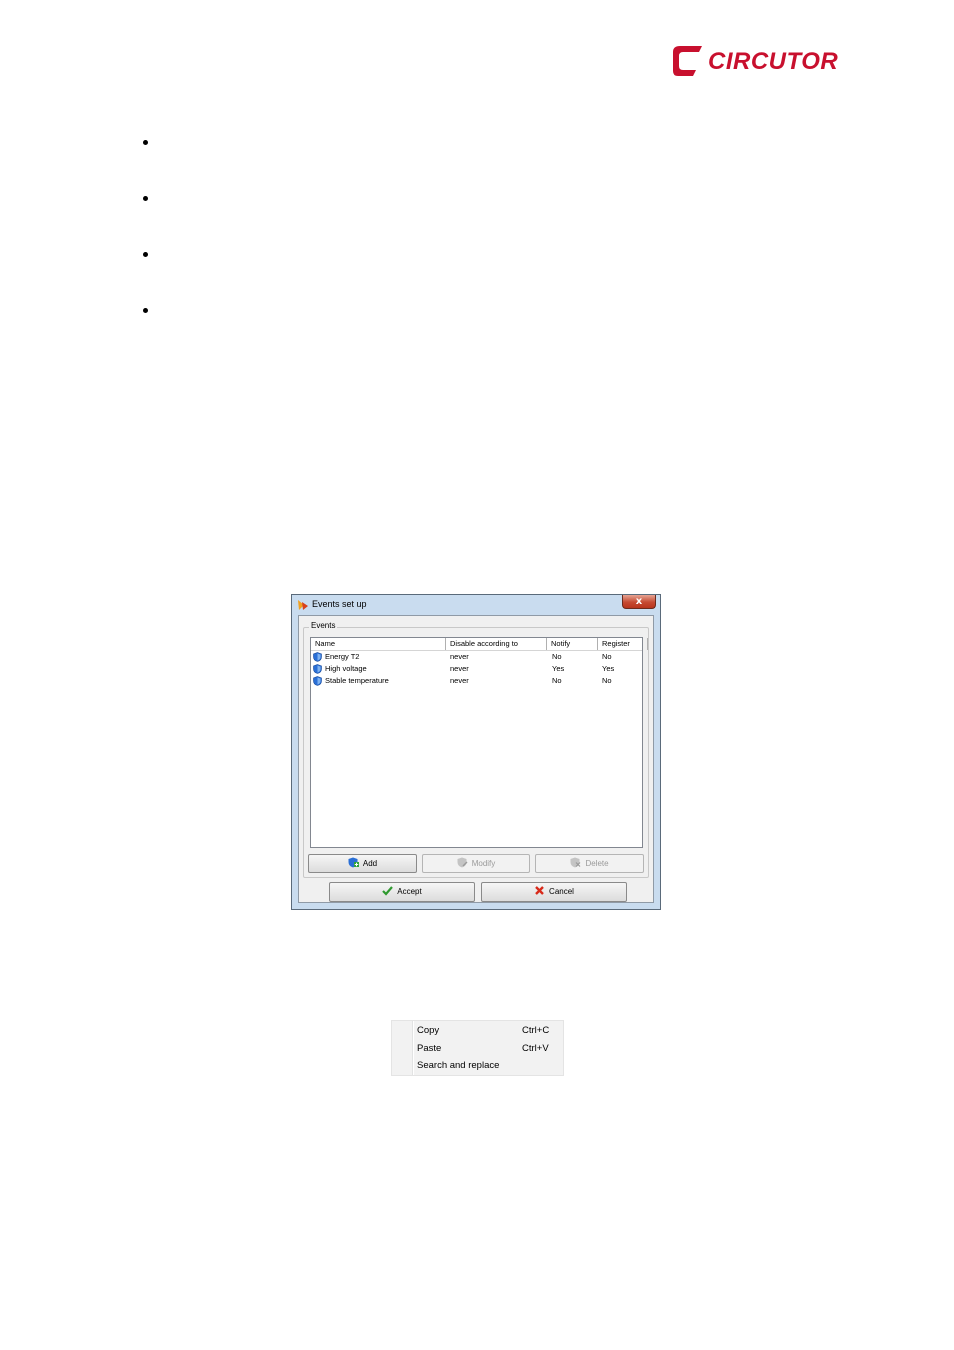 The image size is (954, 1350). I want to click on add-button: Add, so click(362, 863).